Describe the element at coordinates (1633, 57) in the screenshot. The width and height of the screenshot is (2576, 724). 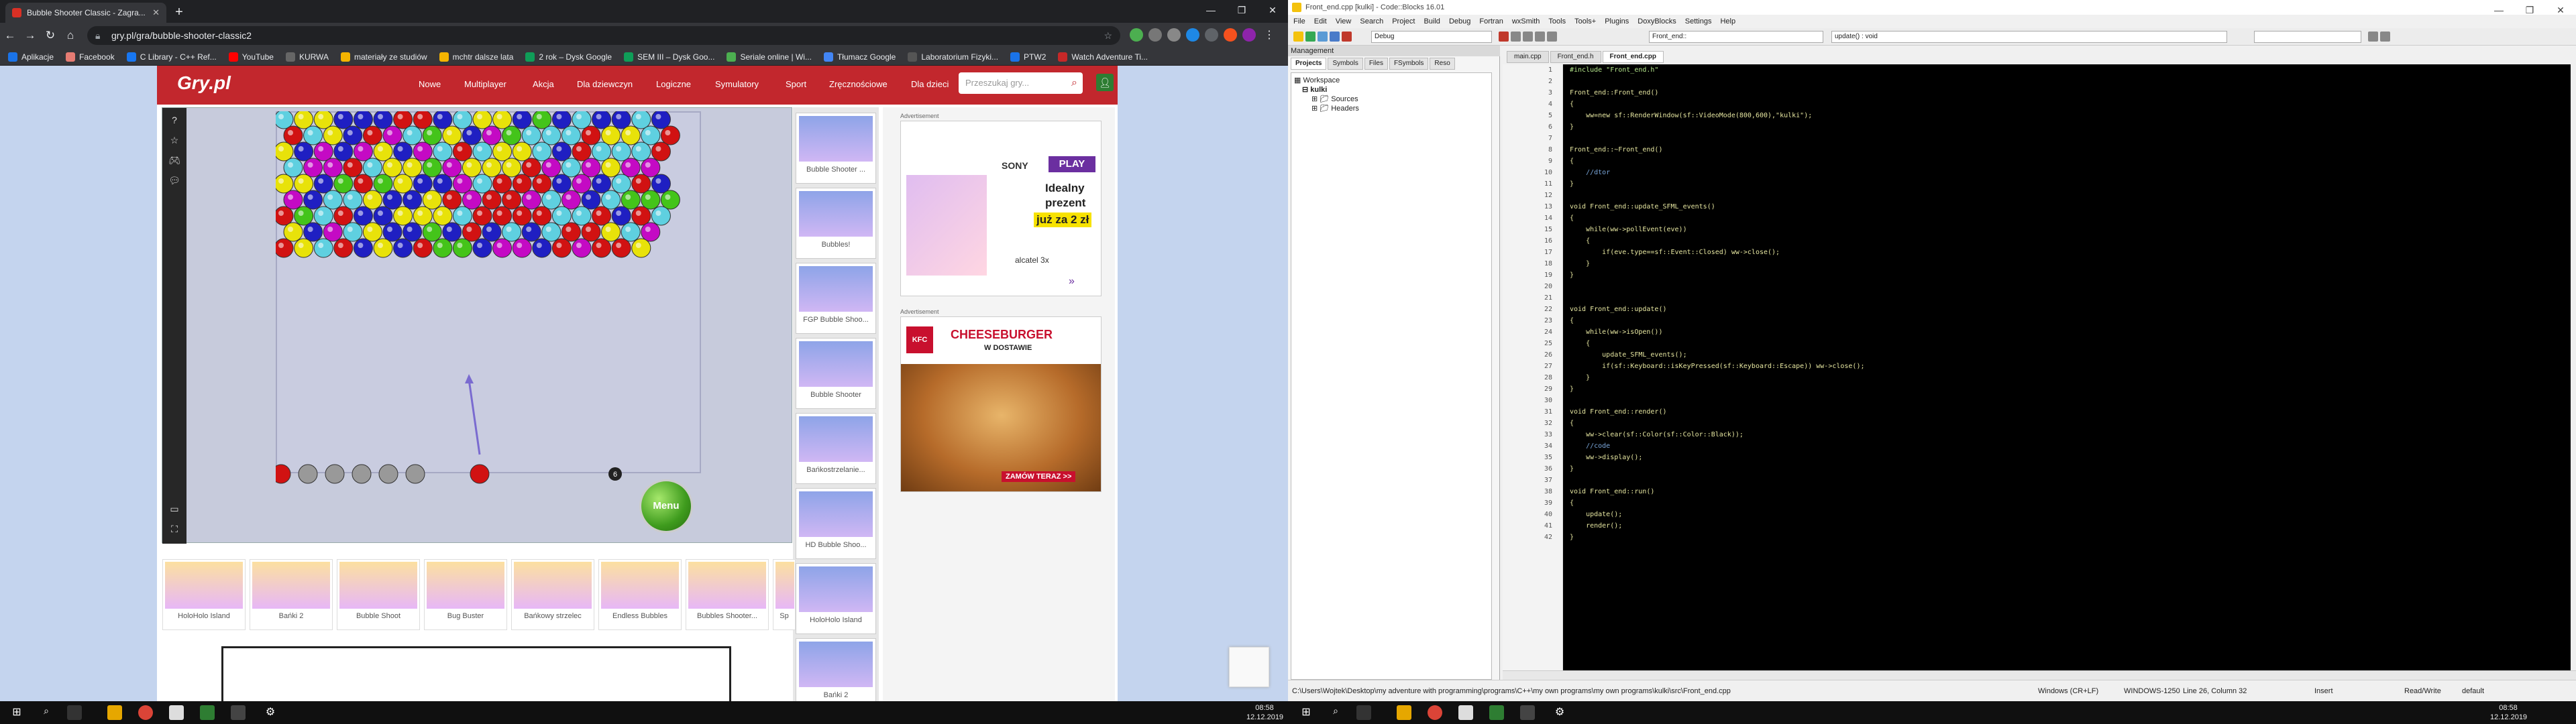
I see `tab-front-end-cpp: Front_end.cpp` at that location.